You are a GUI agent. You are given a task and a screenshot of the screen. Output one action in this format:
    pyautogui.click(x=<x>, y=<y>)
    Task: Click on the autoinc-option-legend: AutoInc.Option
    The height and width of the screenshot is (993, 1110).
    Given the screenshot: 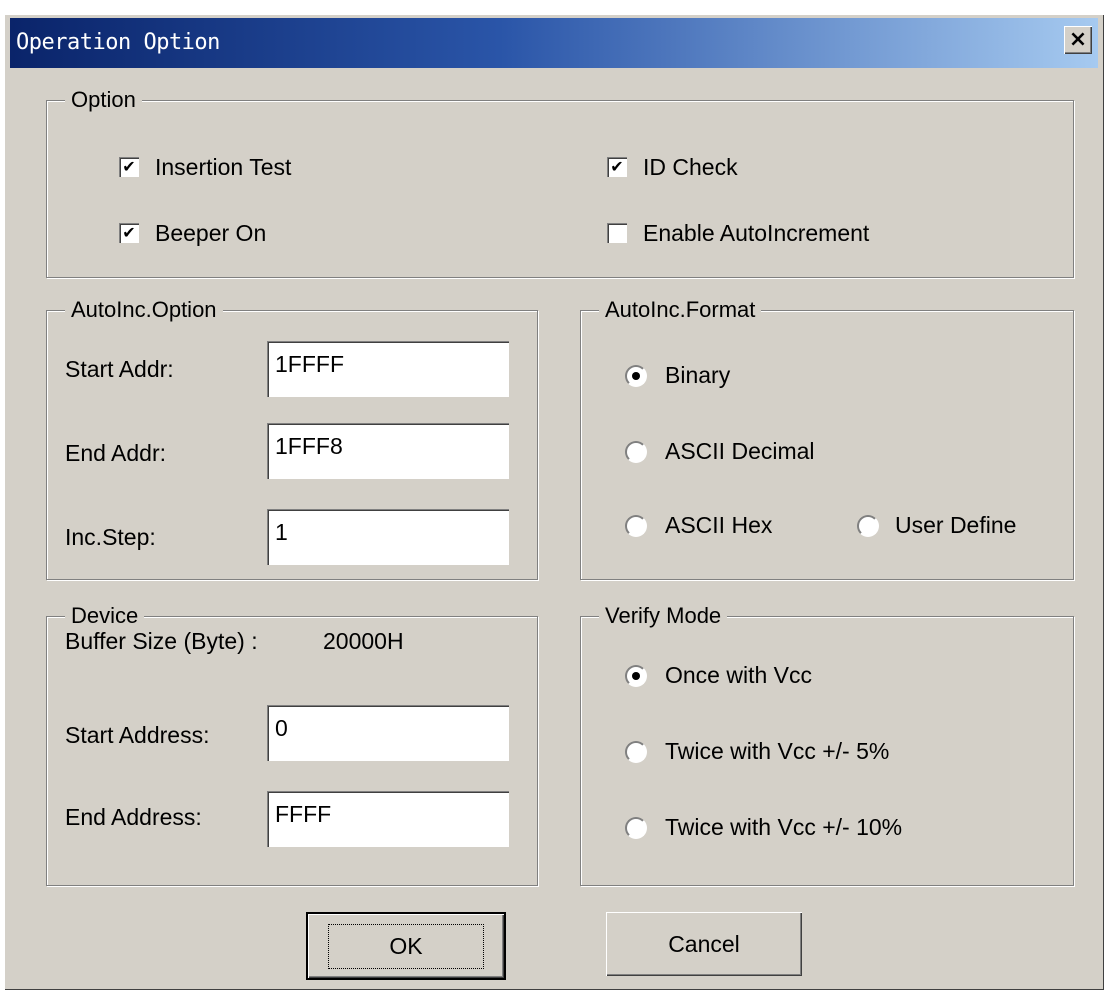 What is the action you would take?
    pyautogui.click(x=144, y=310)
    